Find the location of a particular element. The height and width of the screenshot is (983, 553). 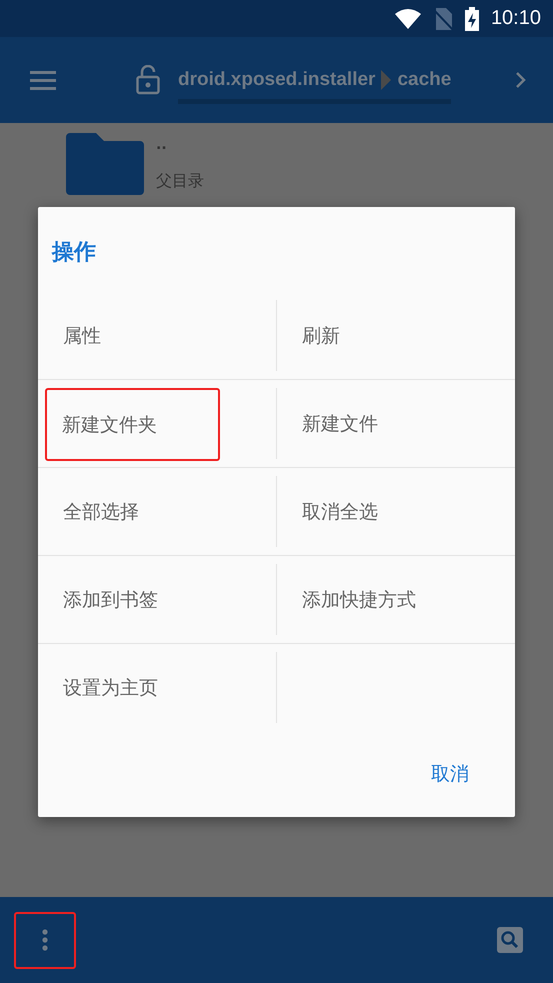

more-button is located at coordinates (45, 940).